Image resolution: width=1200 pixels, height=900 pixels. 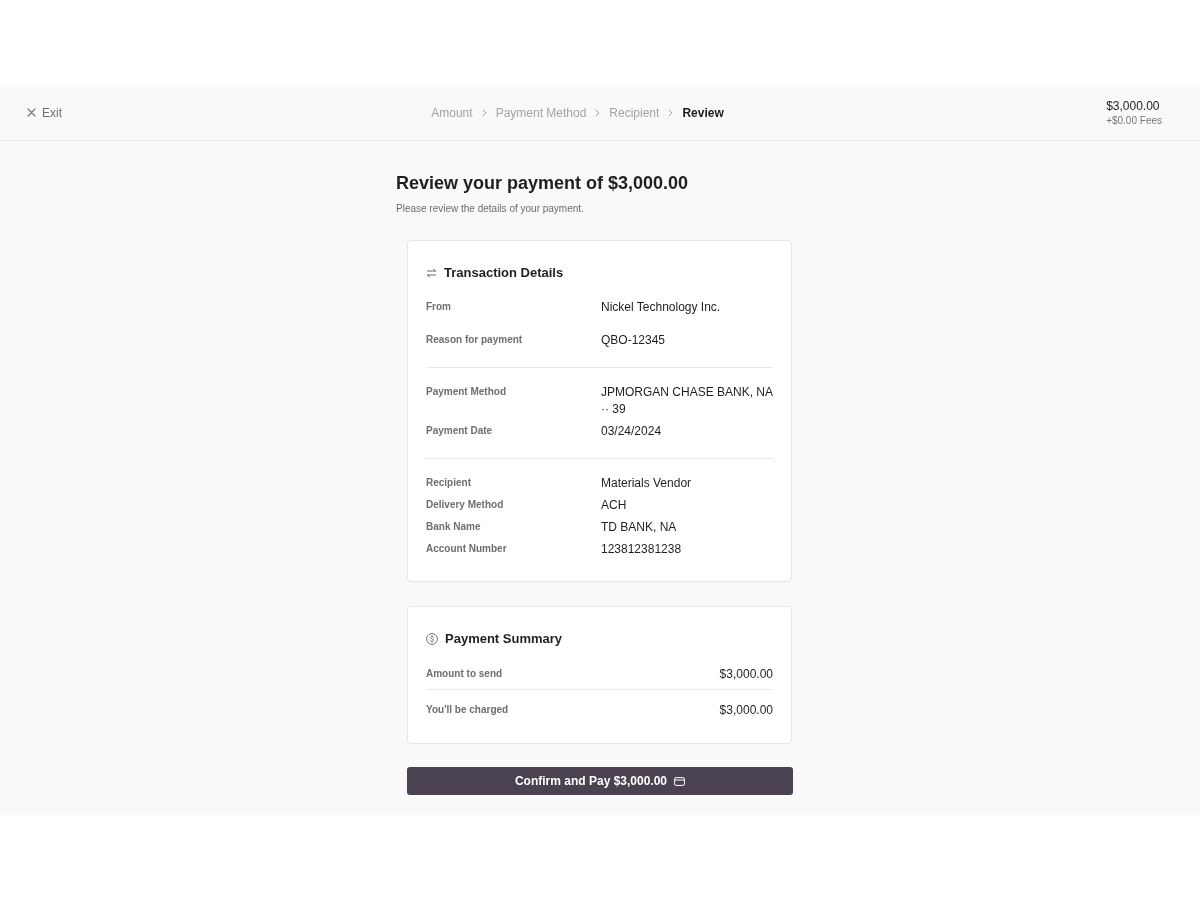 What do you see at coordinates (31, 112) in the screenshot?
I see `close-icon` at bounding box center [31, 112].